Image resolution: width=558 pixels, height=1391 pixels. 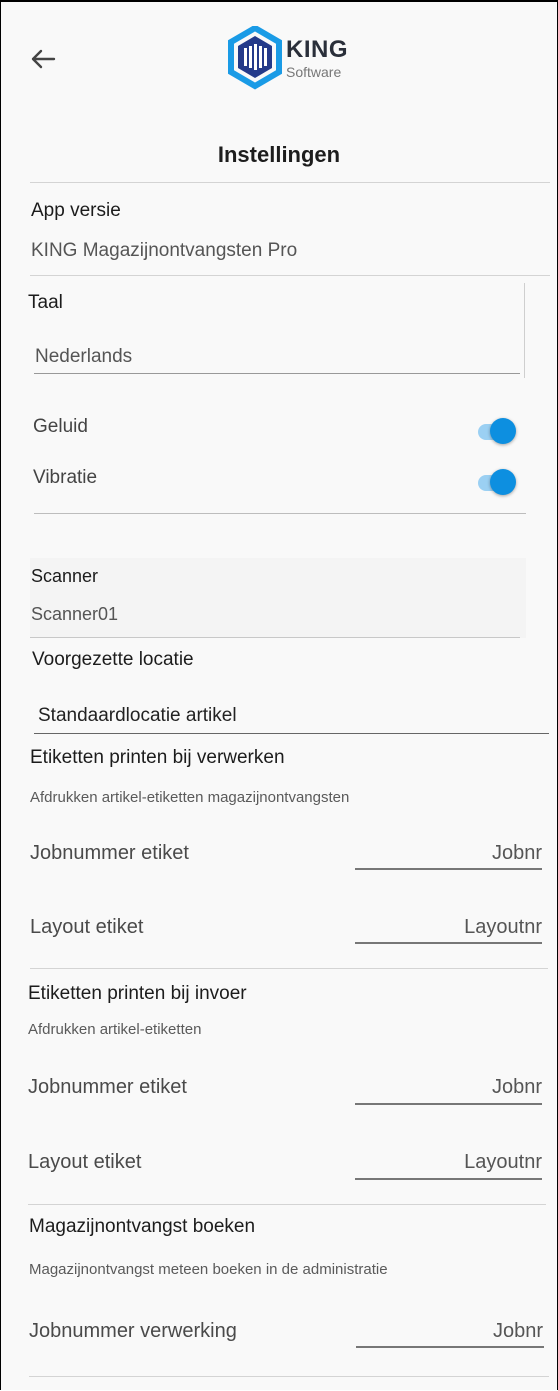 I want to click on print-input-title: Etiketten printen bij invoer, so click(x=137, y=993).